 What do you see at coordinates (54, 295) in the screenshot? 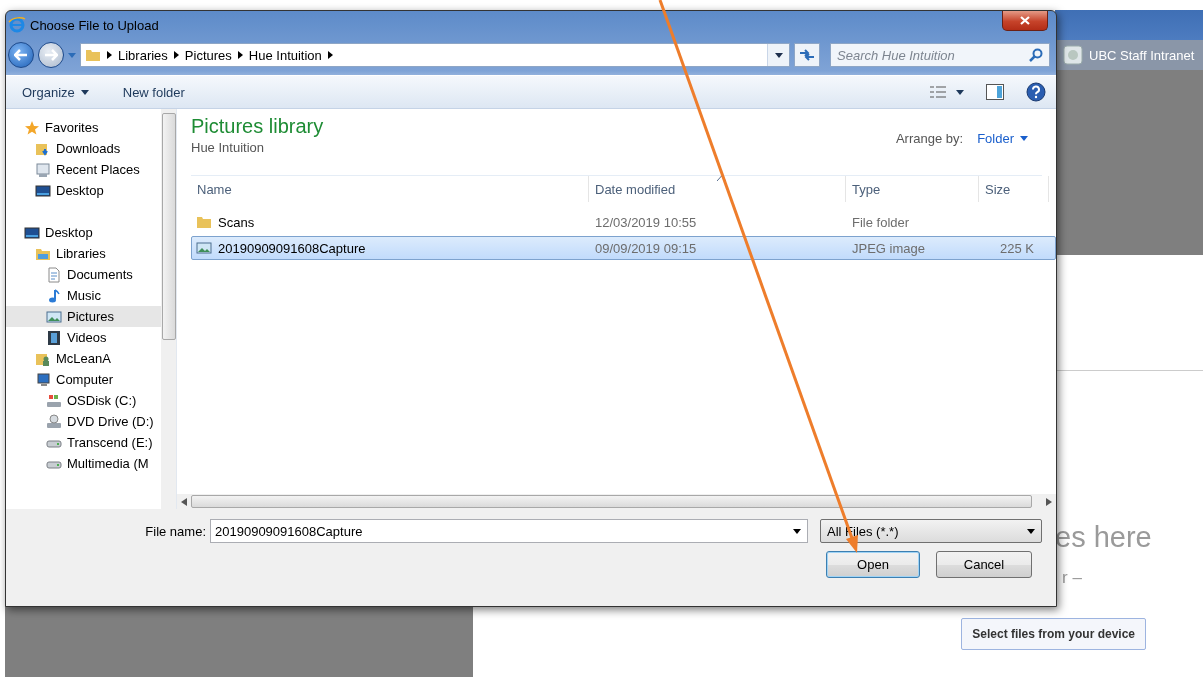
I see `music-note-icon` at bounding box center [54, 295].